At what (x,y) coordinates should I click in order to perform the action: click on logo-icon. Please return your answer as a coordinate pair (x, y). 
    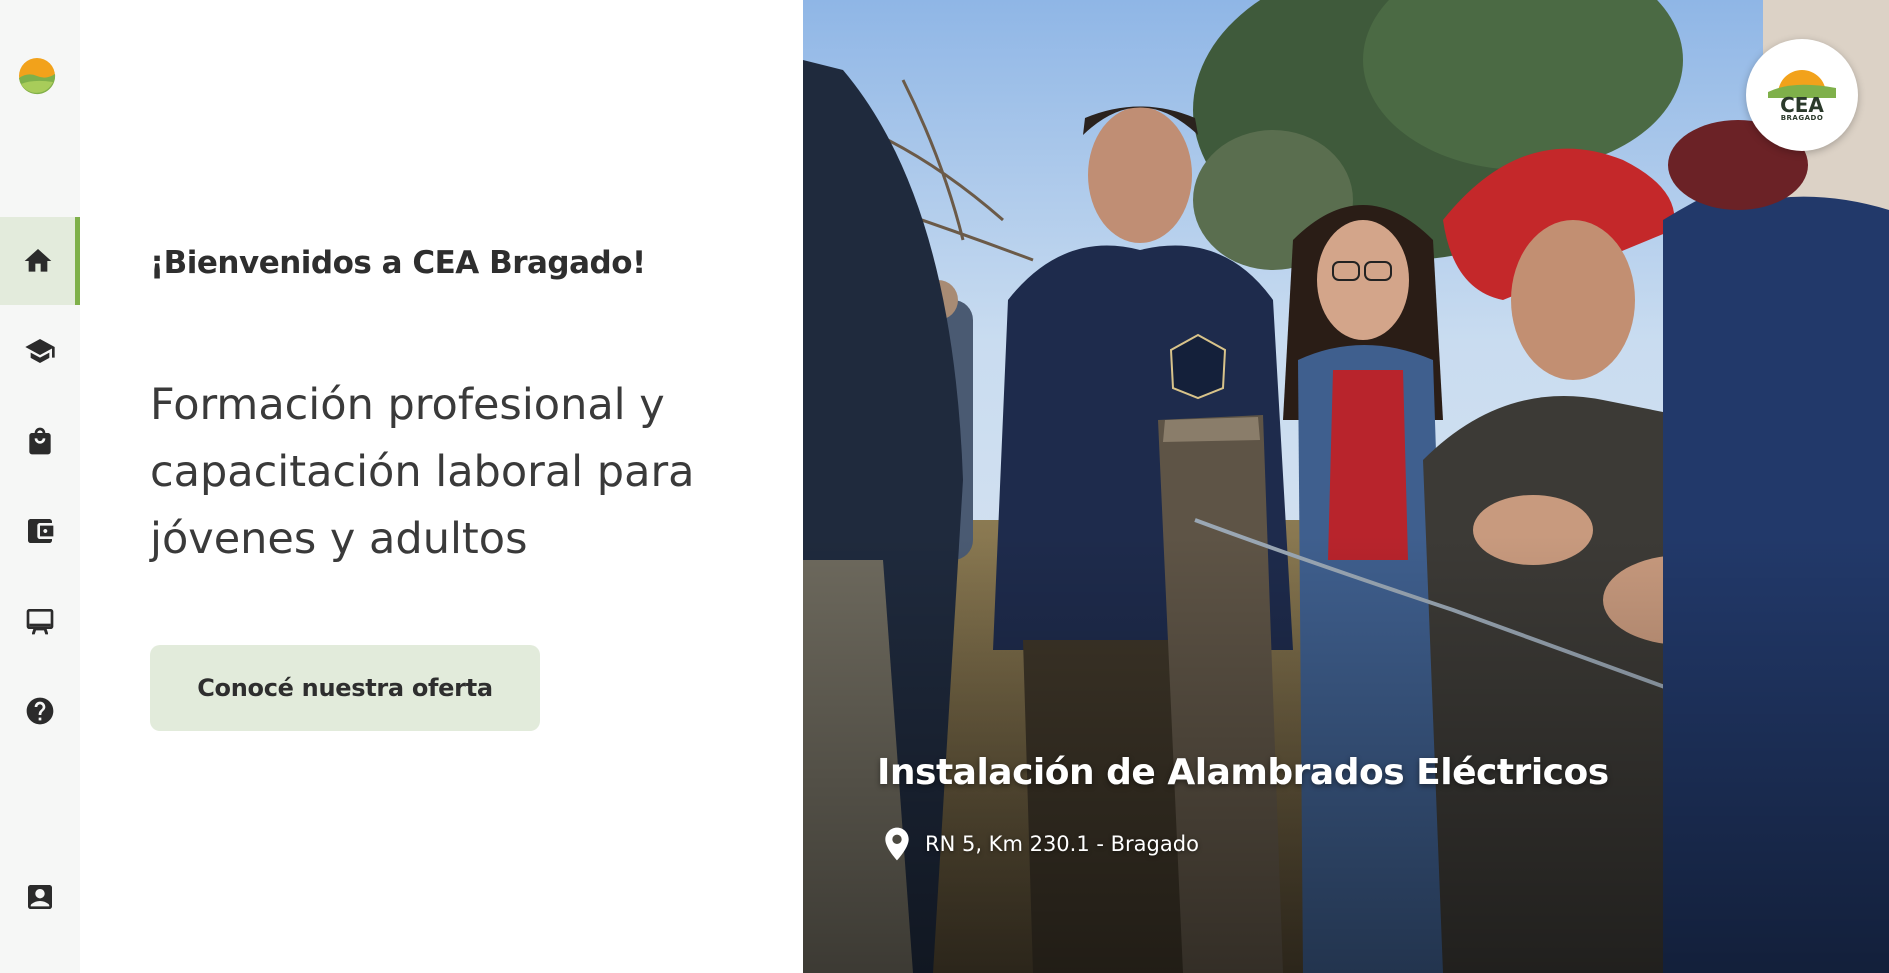
    Looking at the image, I should click on (37, 76).